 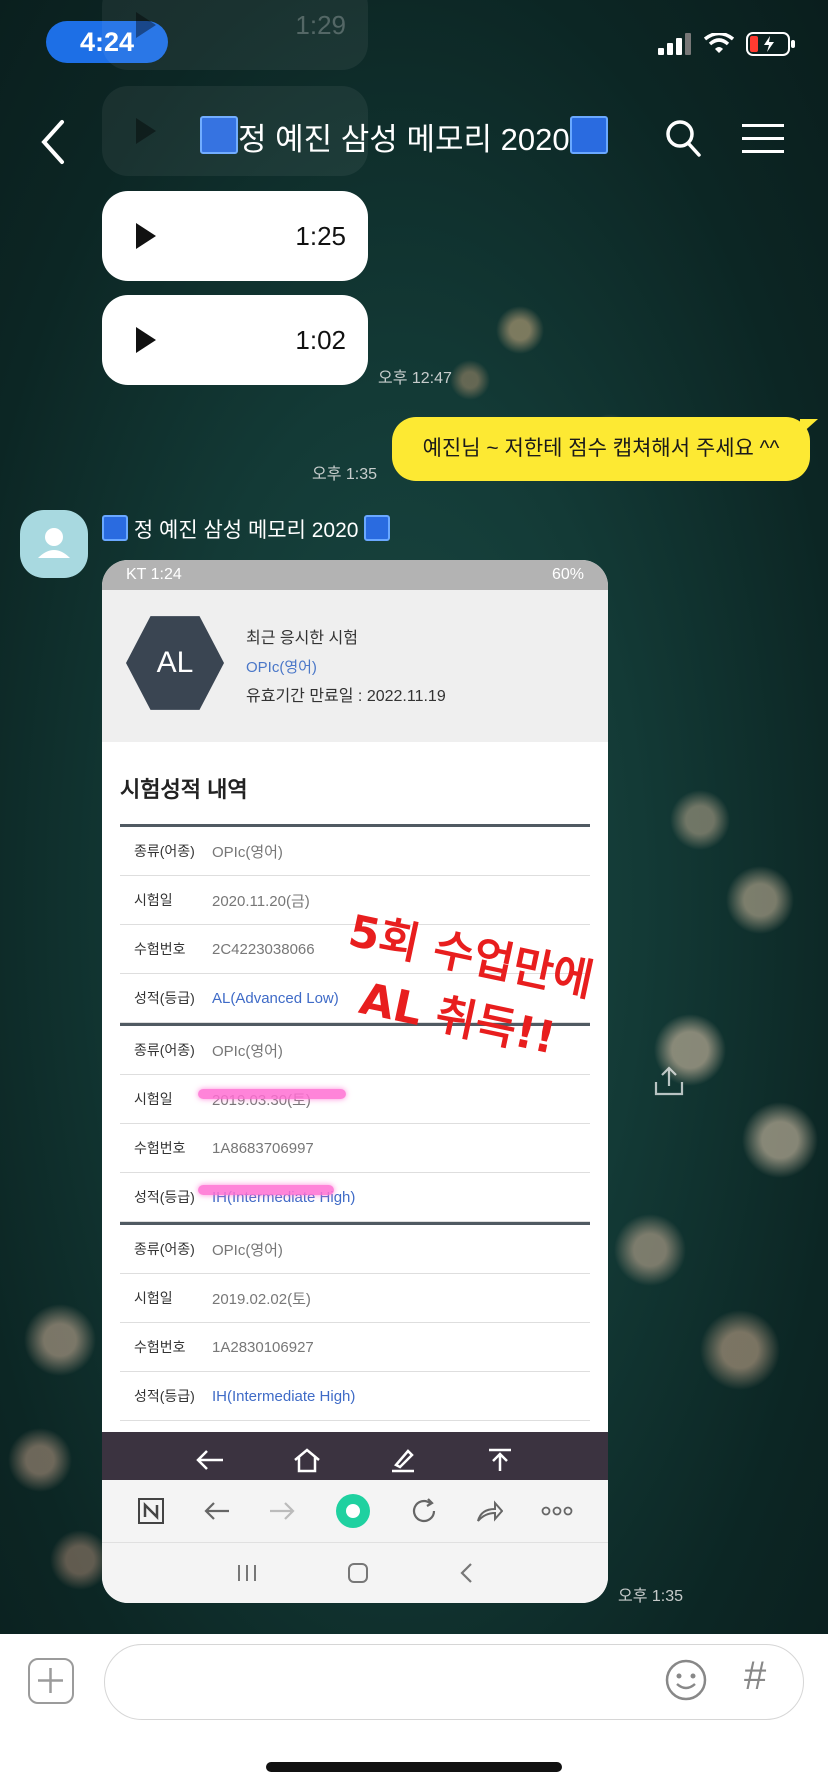 What do you see at coordinates (346, 696) in the screenshot?
I see `expiry-date: 유효기간 만료일 : 2022.11.19` at bounding box center [346, 696].